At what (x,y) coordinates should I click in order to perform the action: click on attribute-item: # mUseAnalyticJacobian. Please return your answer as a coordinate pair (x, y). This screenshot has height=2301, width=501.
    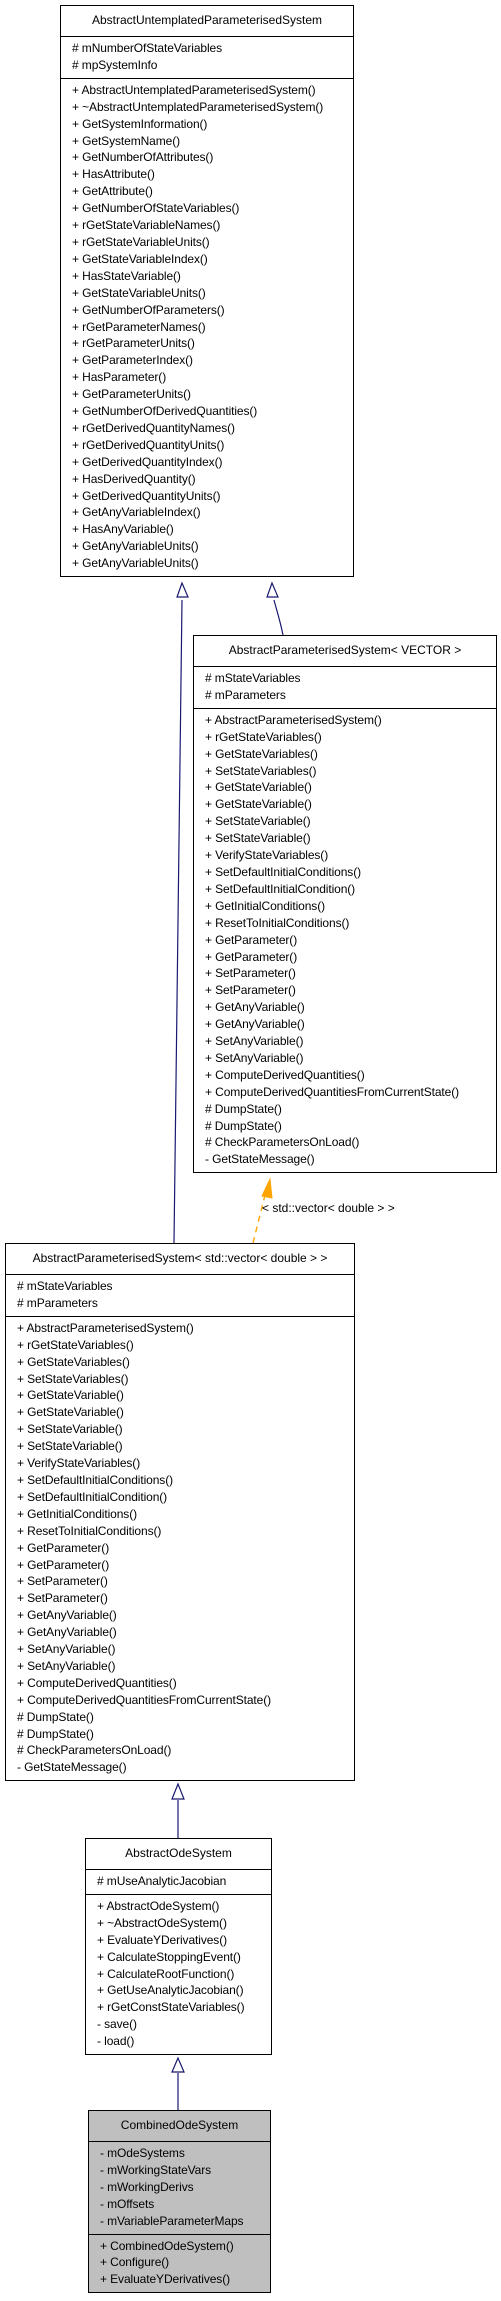
    Looking at the image, I should click on (184, 1881).